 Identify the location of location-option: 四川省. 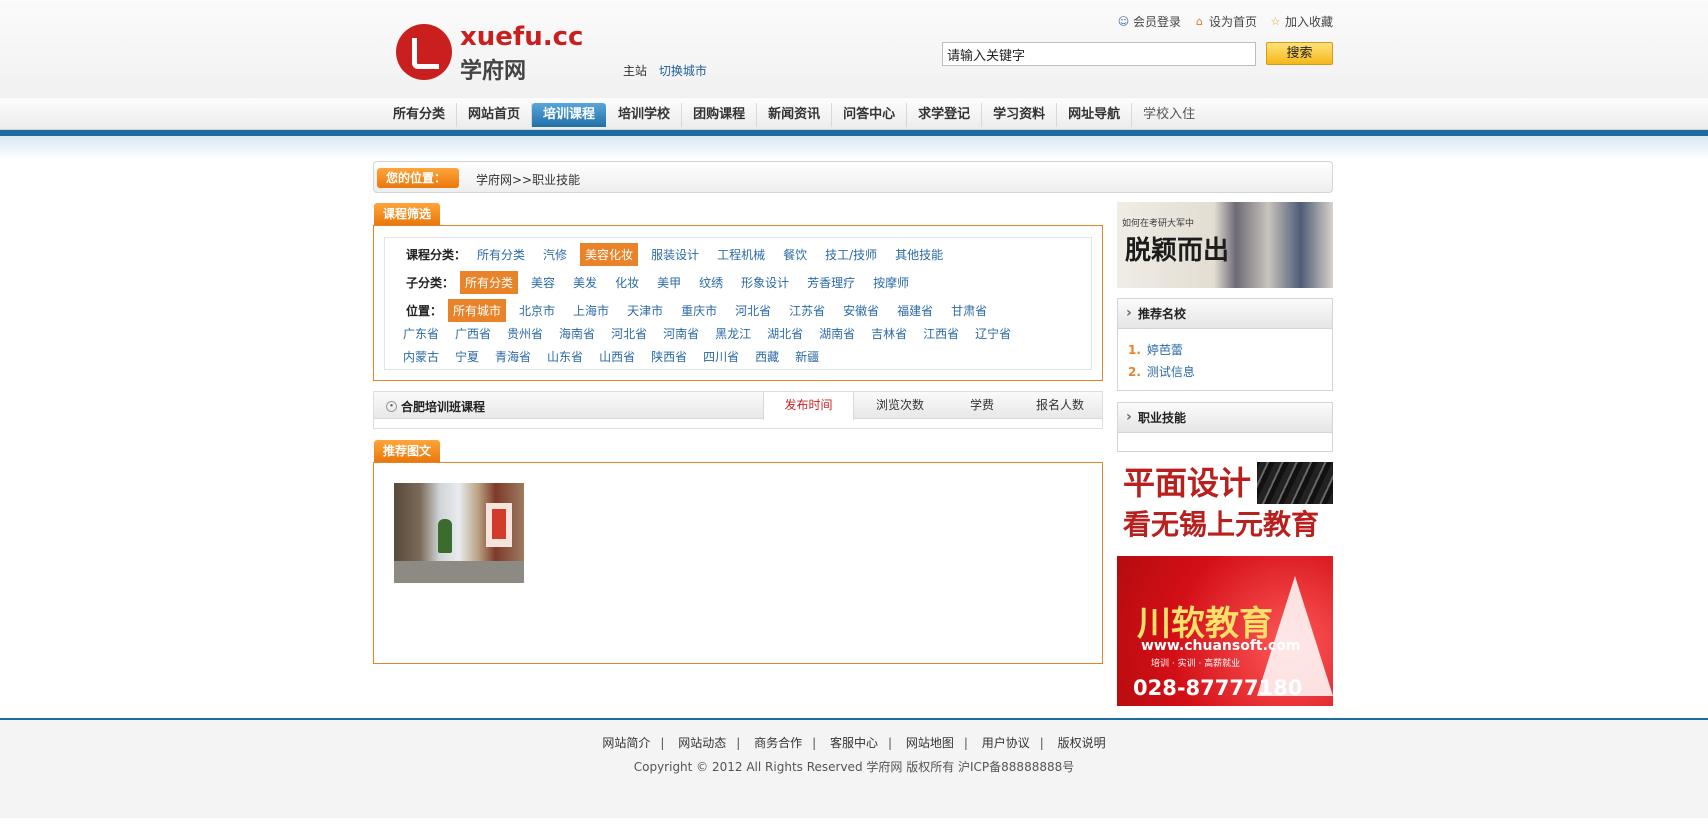
(721, 356).